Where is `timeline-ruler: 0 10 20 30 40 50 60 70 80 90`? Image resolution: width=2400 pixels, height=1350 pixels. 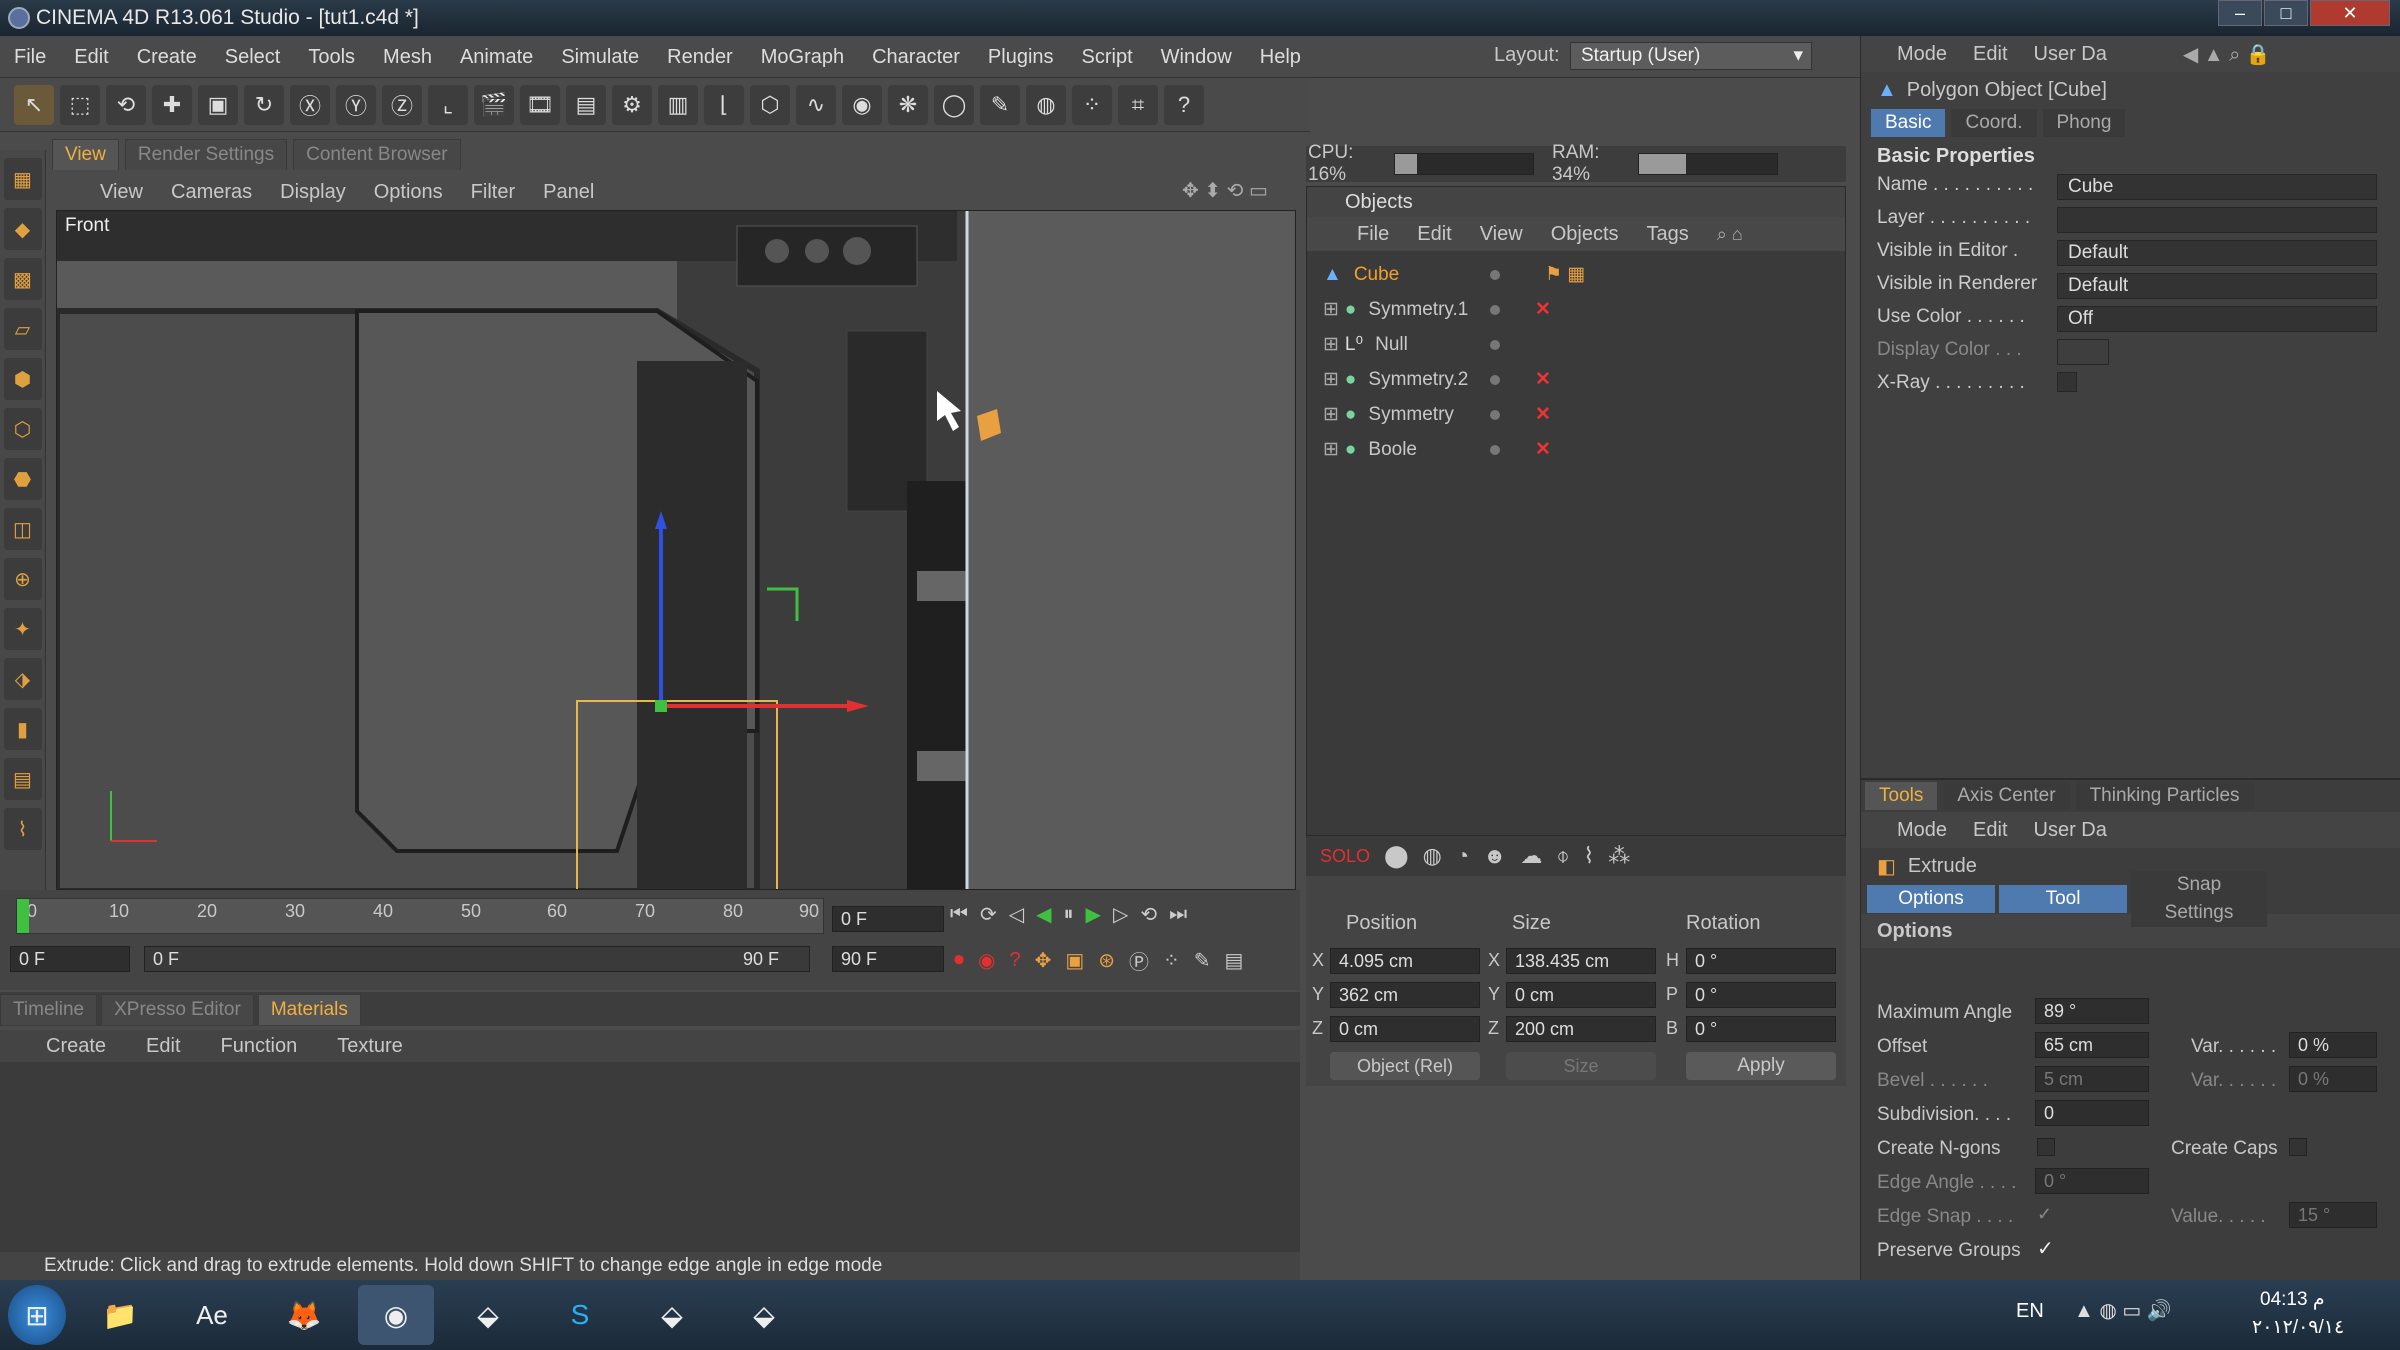
timeline-ruler: 0 10 20 30 40 50 60 70 80 90 is located at coordinates (420, 916).